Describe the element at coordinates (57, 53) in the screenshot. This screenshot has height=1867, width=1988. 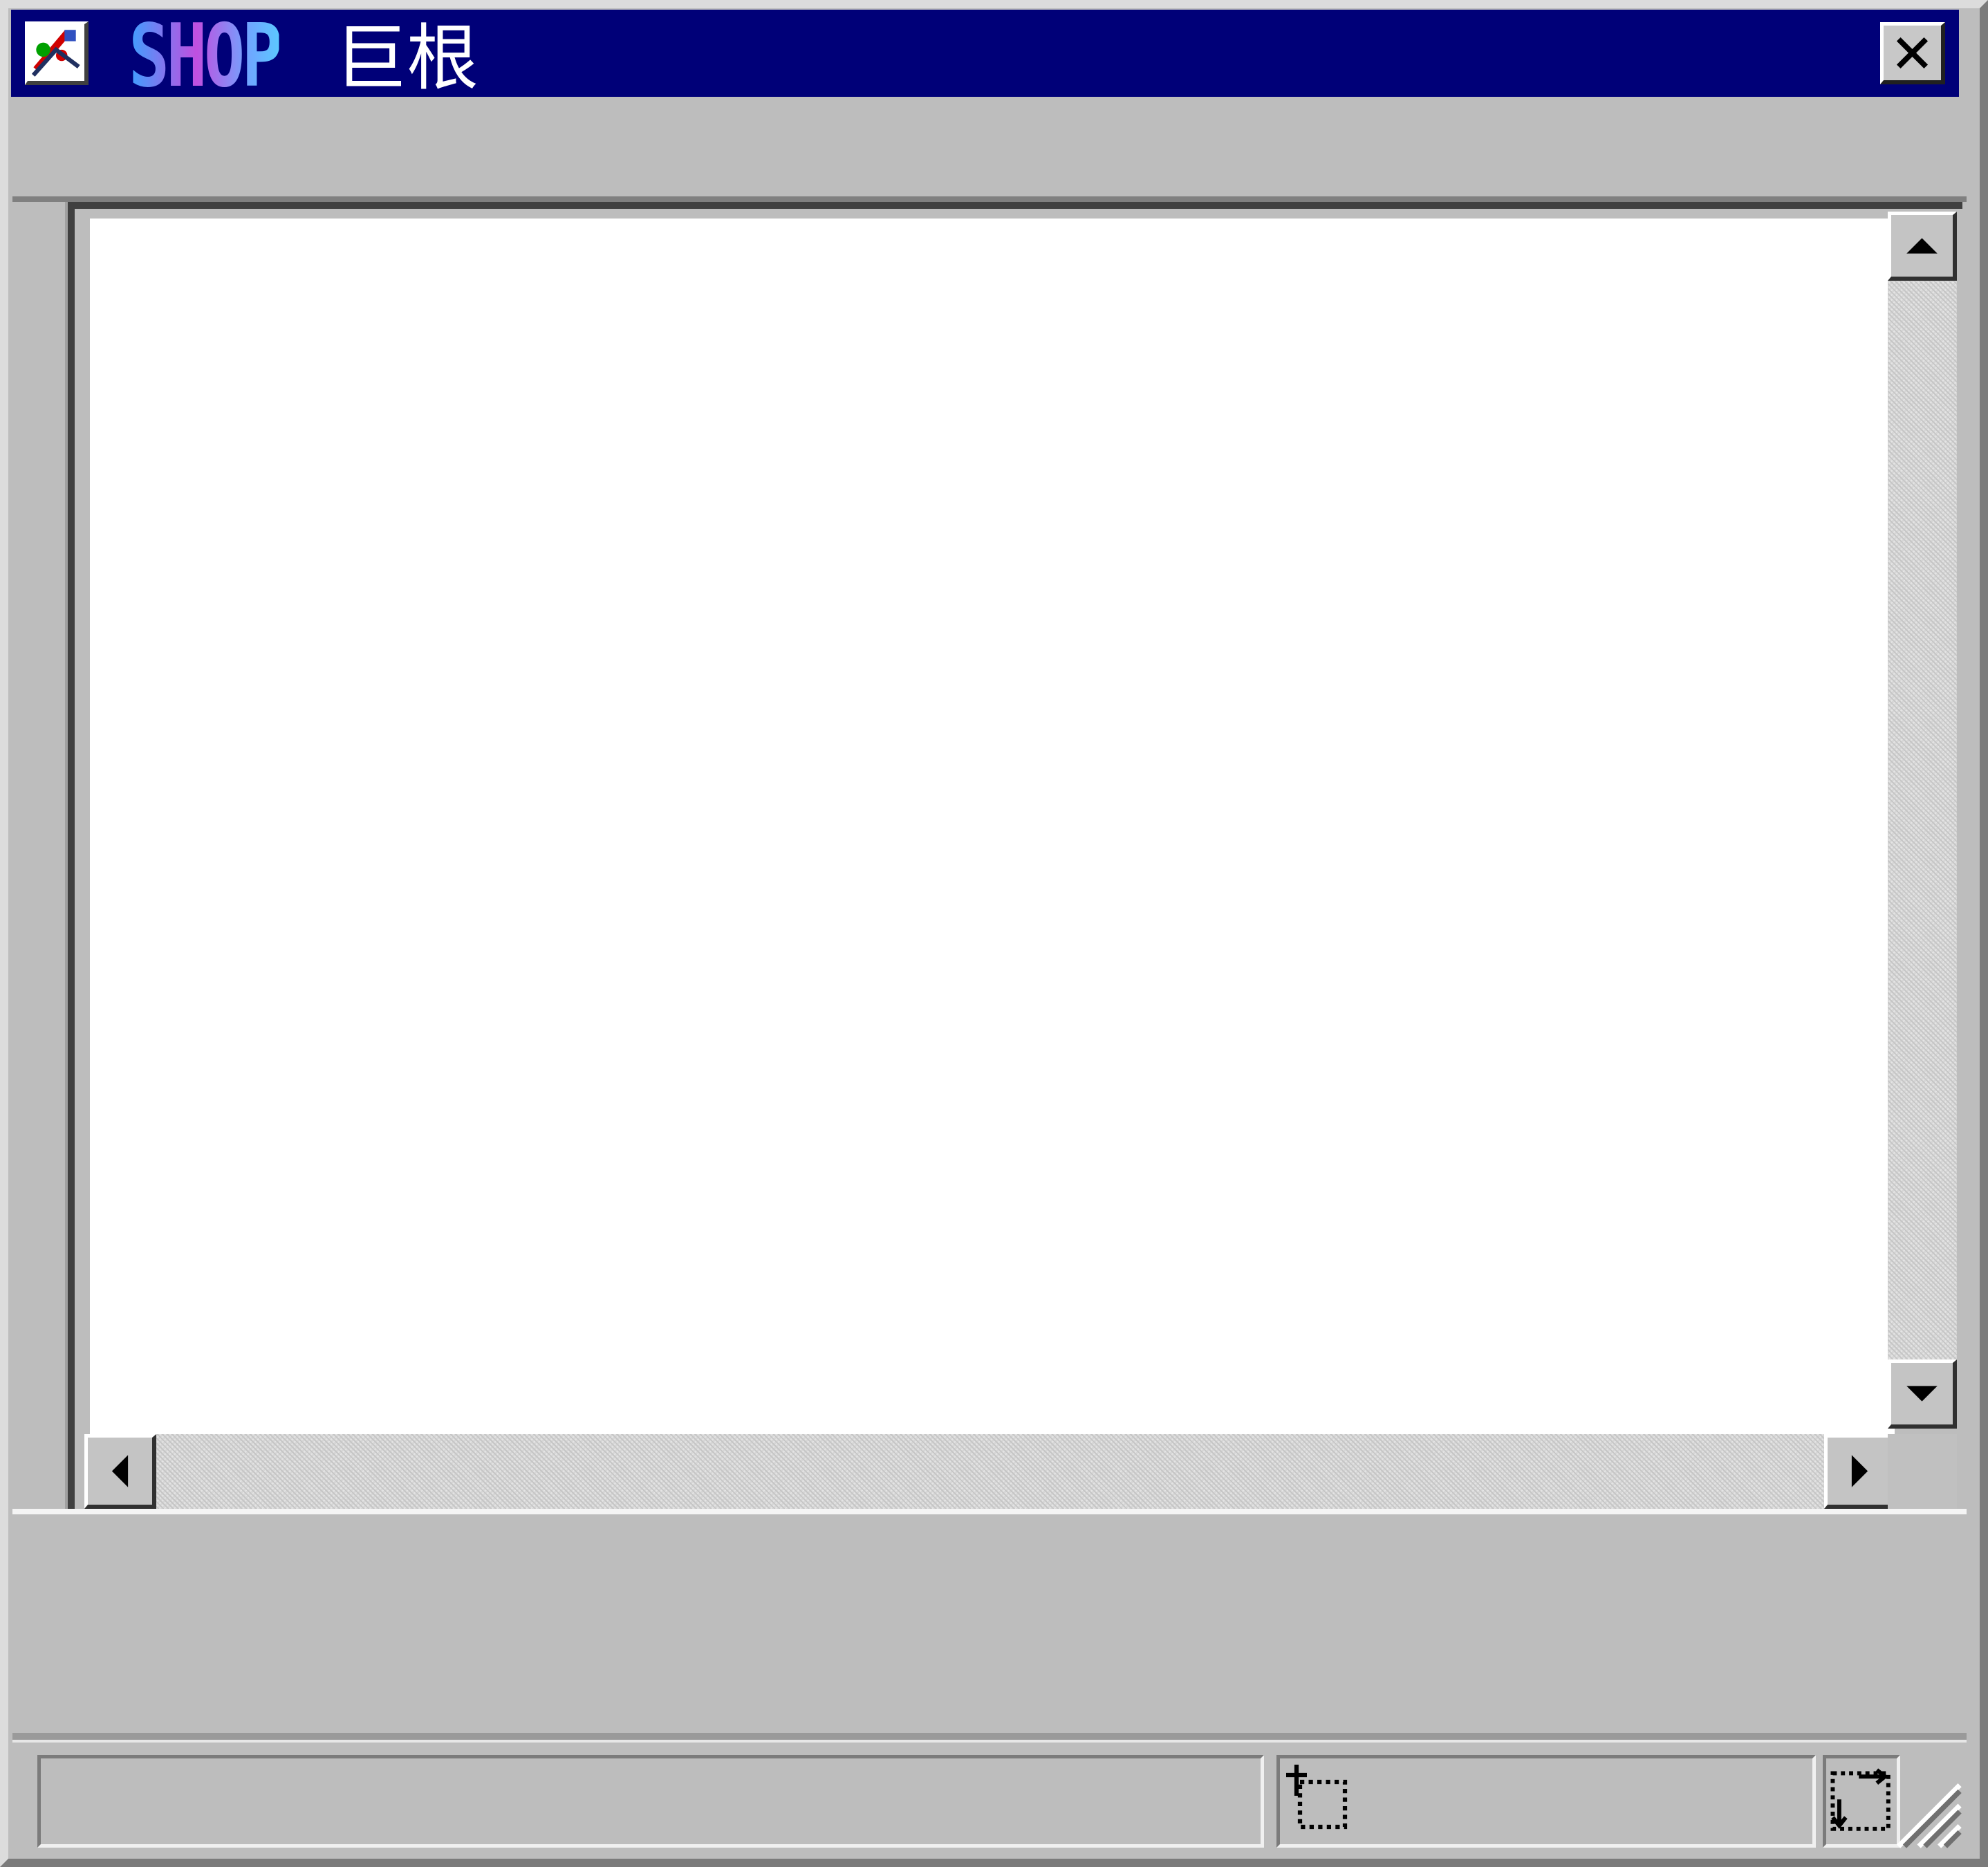
I see `paint-app-icon` at that location.